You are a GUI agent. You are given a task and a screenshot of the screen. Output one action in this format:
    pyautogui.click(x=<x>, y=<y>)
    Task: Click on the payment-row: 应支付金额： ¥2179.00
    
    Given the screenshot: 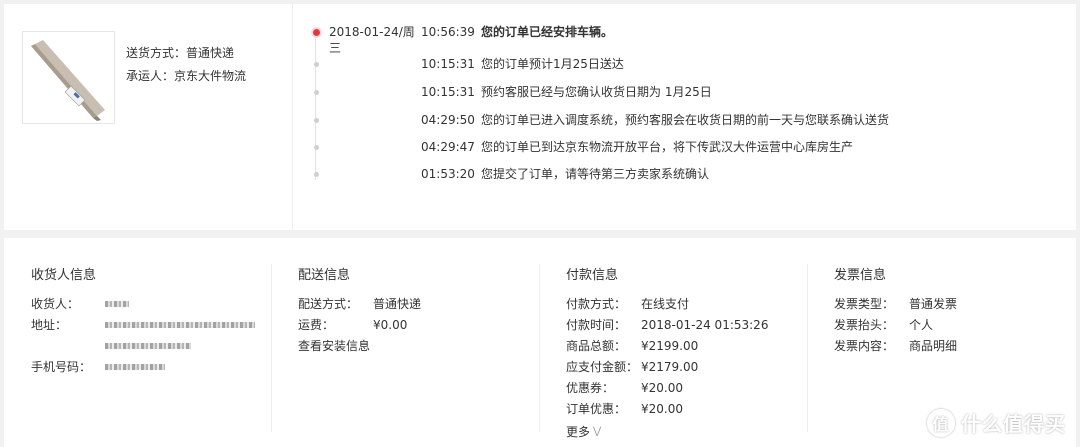 What is the action you would take?
    pyautogui.click(x=667, y=367)
    